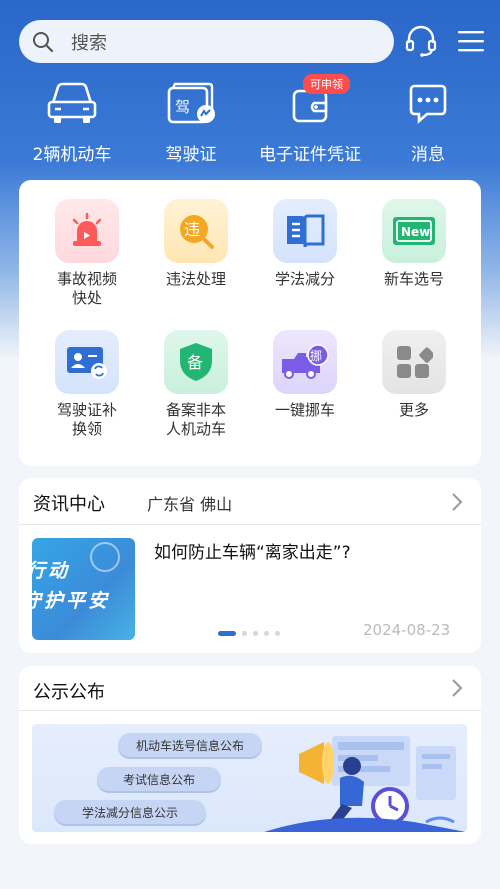 Image resolution: width=500 pixels, height=889 pixels. Describe the element at coordinates (413, 410) in the screenshot. I see `service-more-label: 更多` at that location.